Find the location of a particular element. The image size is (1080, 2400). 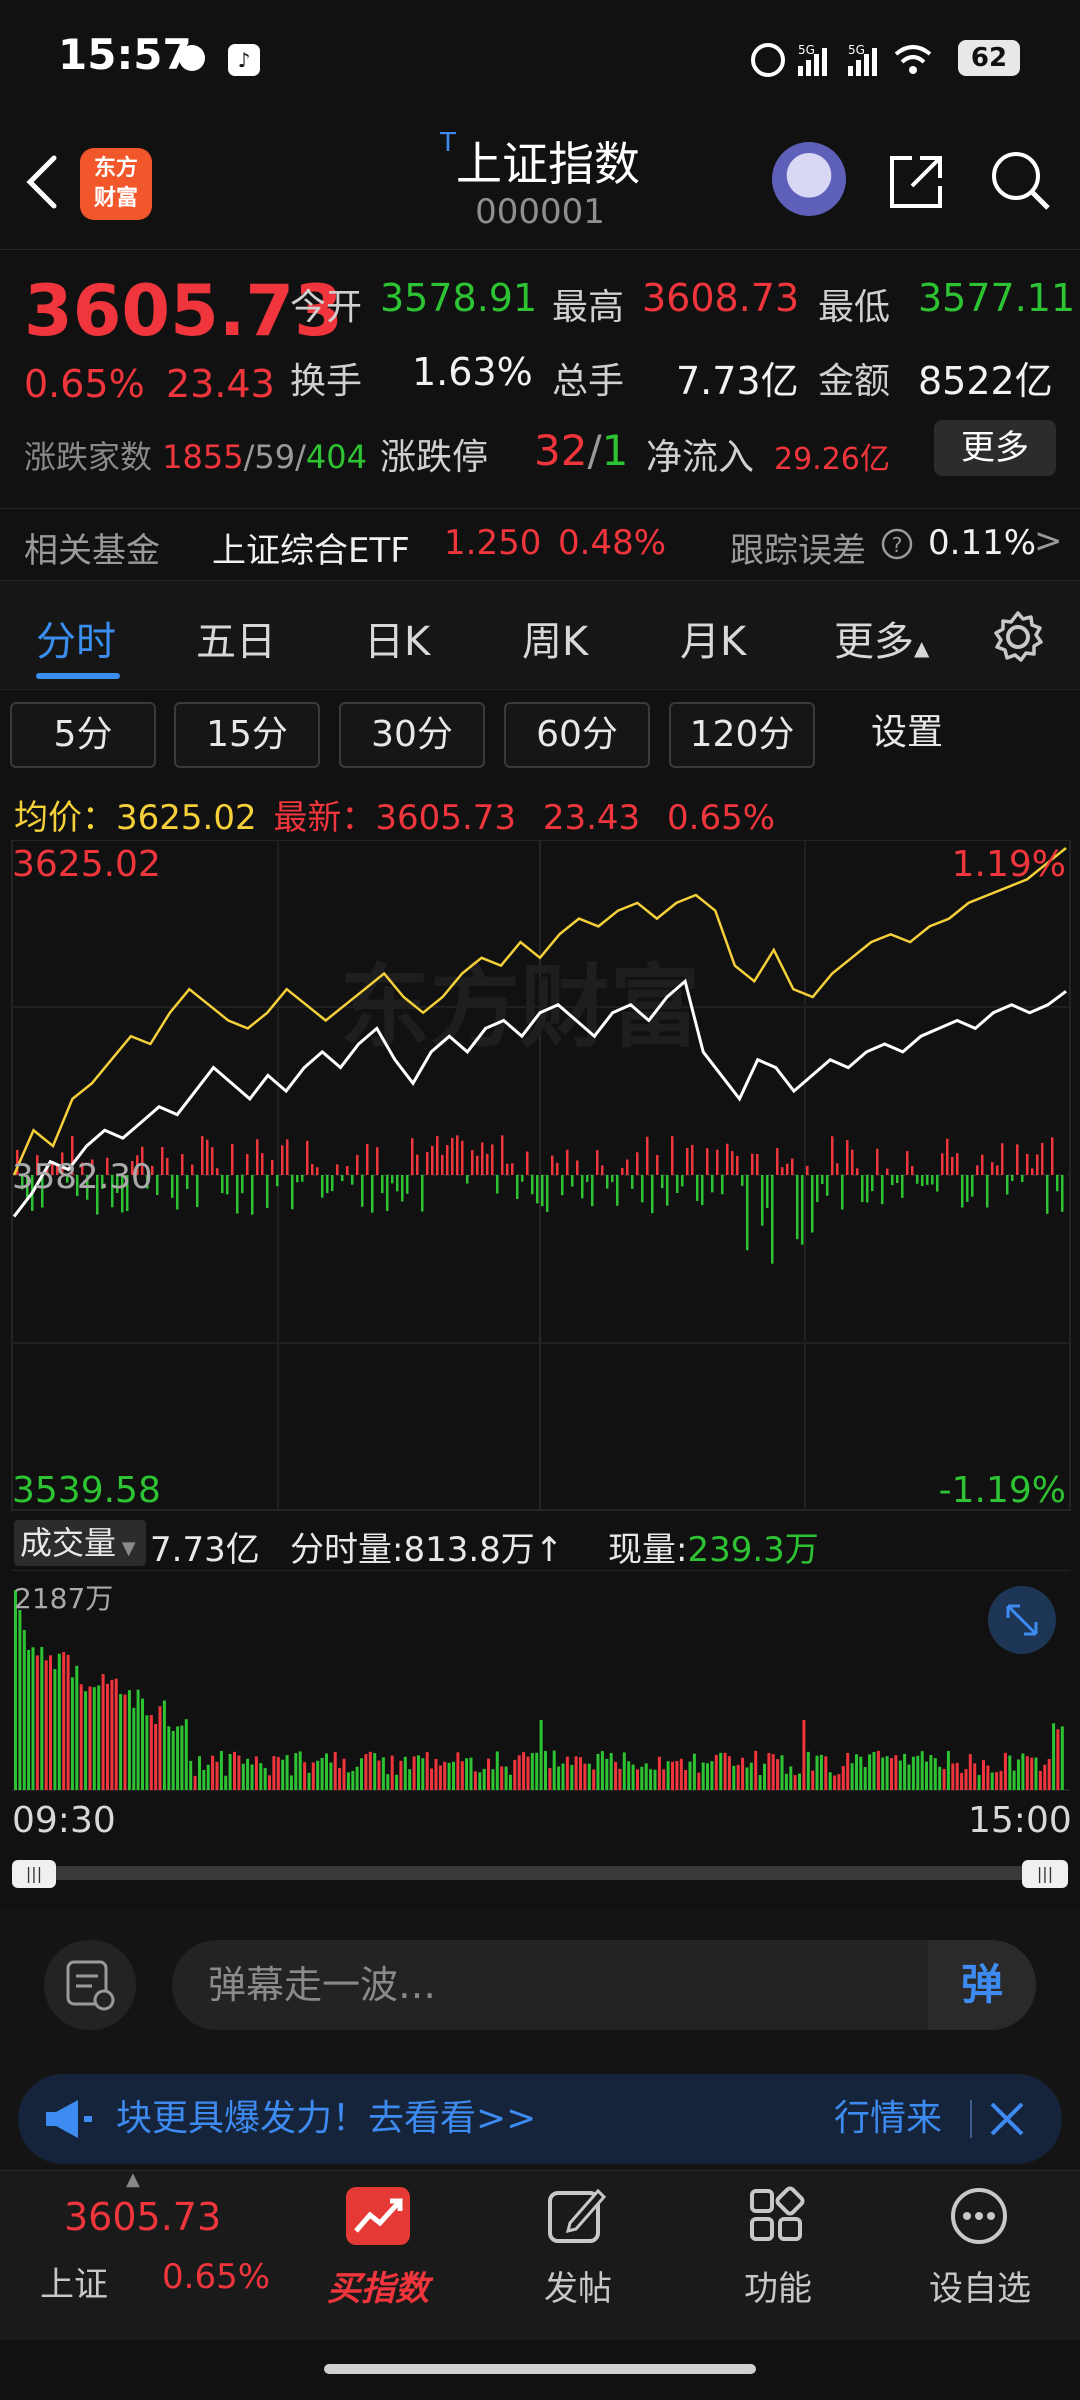

nav-post: 发帖 is located at coordinates (578, 2285).